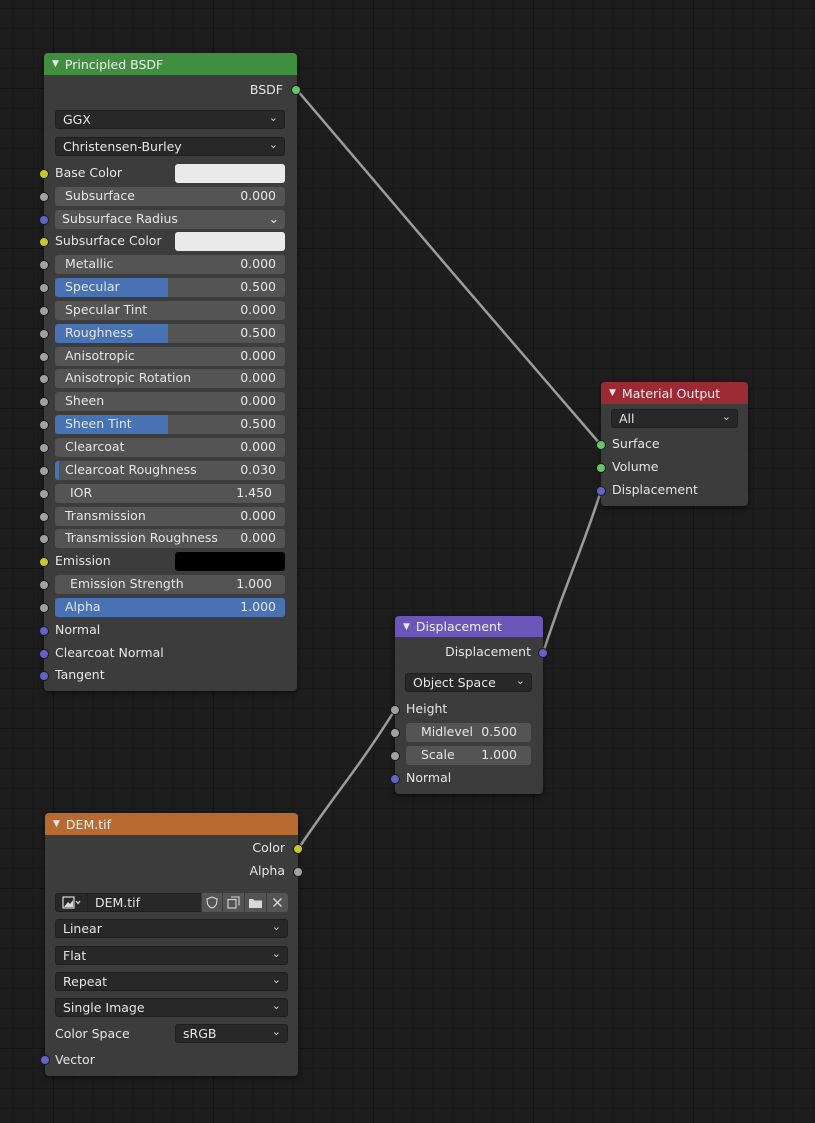 This screenshot has width=815, height=1123. I want to click on duplicate-icon, so click(234, 902).